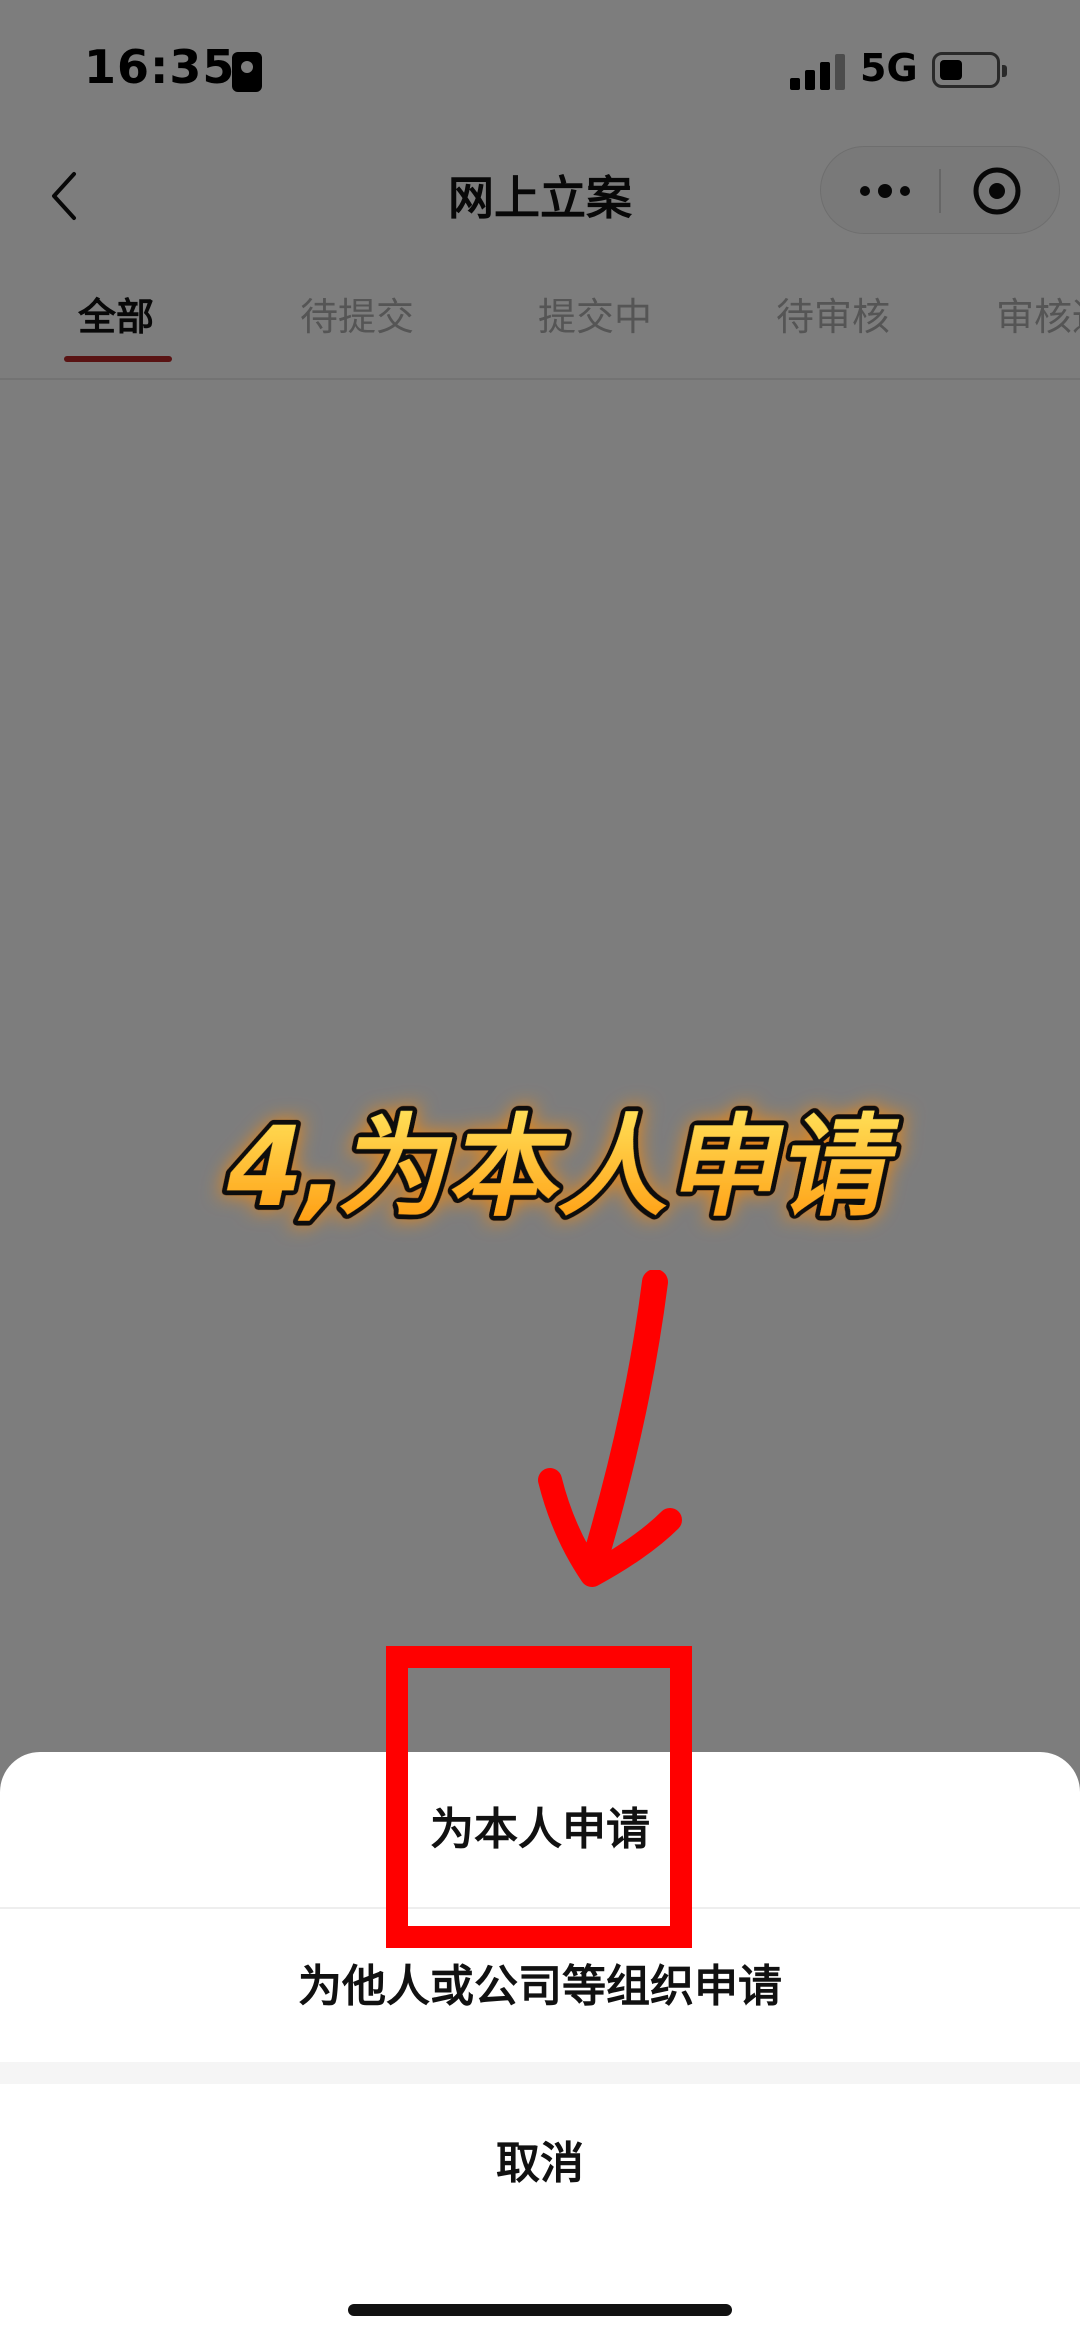 The height and width of the screenshot is (2337, 1080). I want to click on cancel-button: 取消, so click(540, 2164).